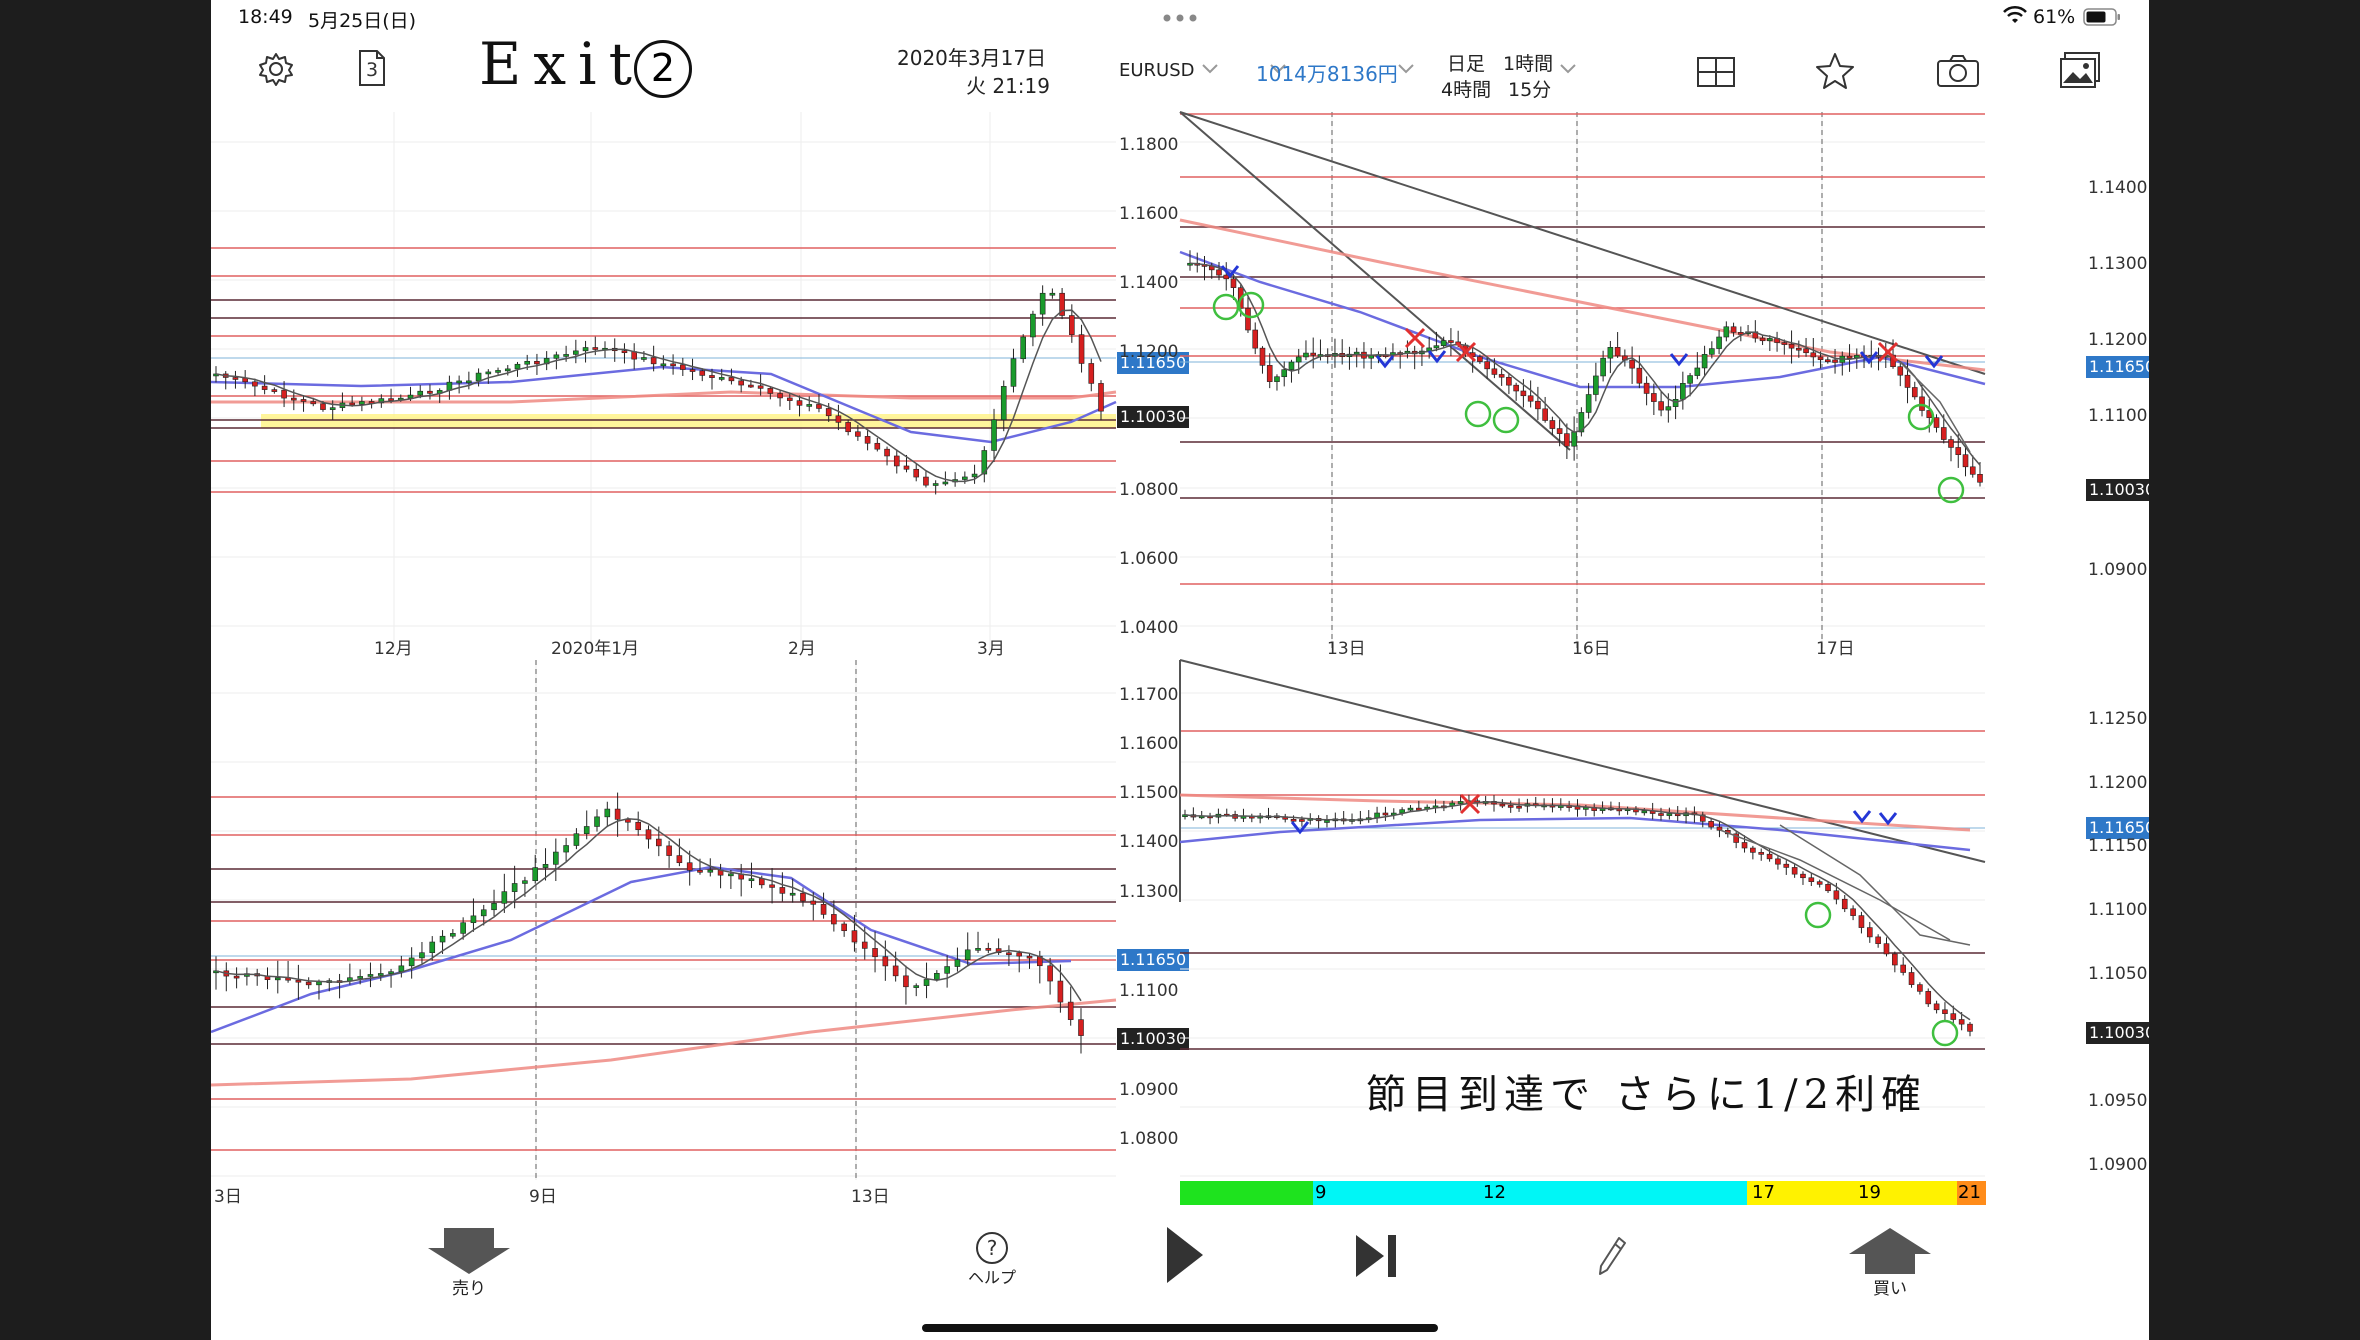  I want to click on star-icon, so click(1835, 71).